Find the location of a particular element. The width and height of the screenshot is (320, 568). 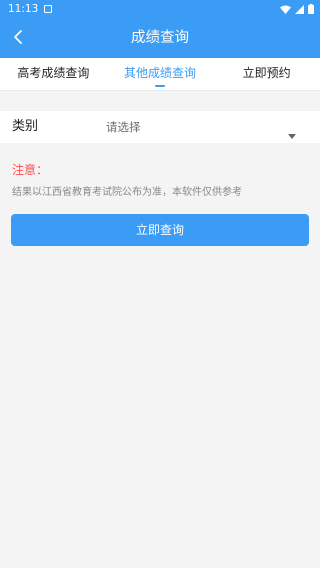

tab-label: 其他成绩查询 is located at coordinates (160, 73).